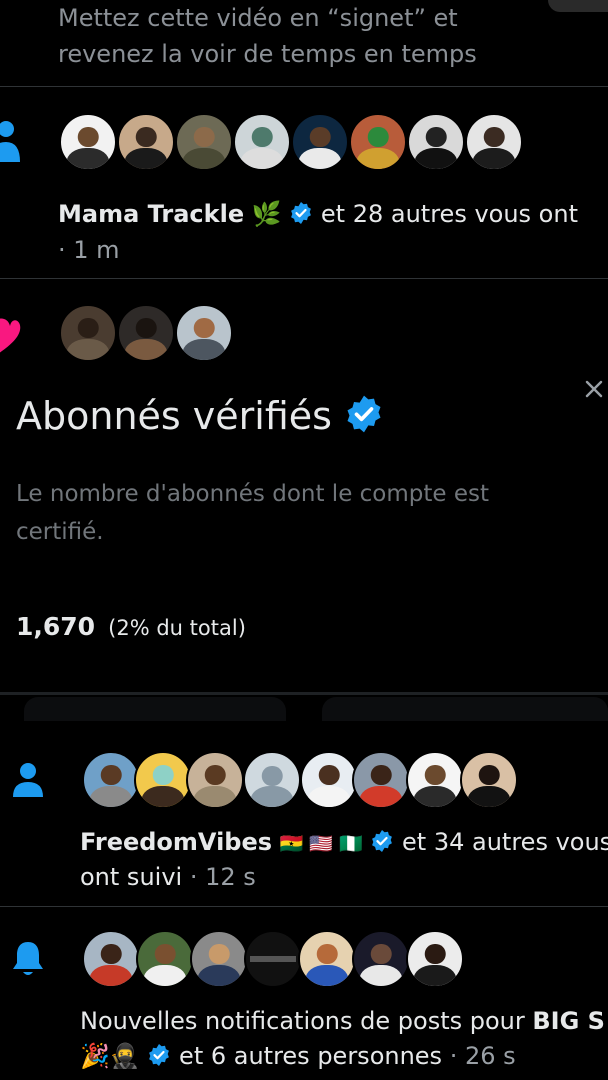 This screenshot has width=608, height=1080. I want to click on notification-line2: ont suivi, so click(131, 877).